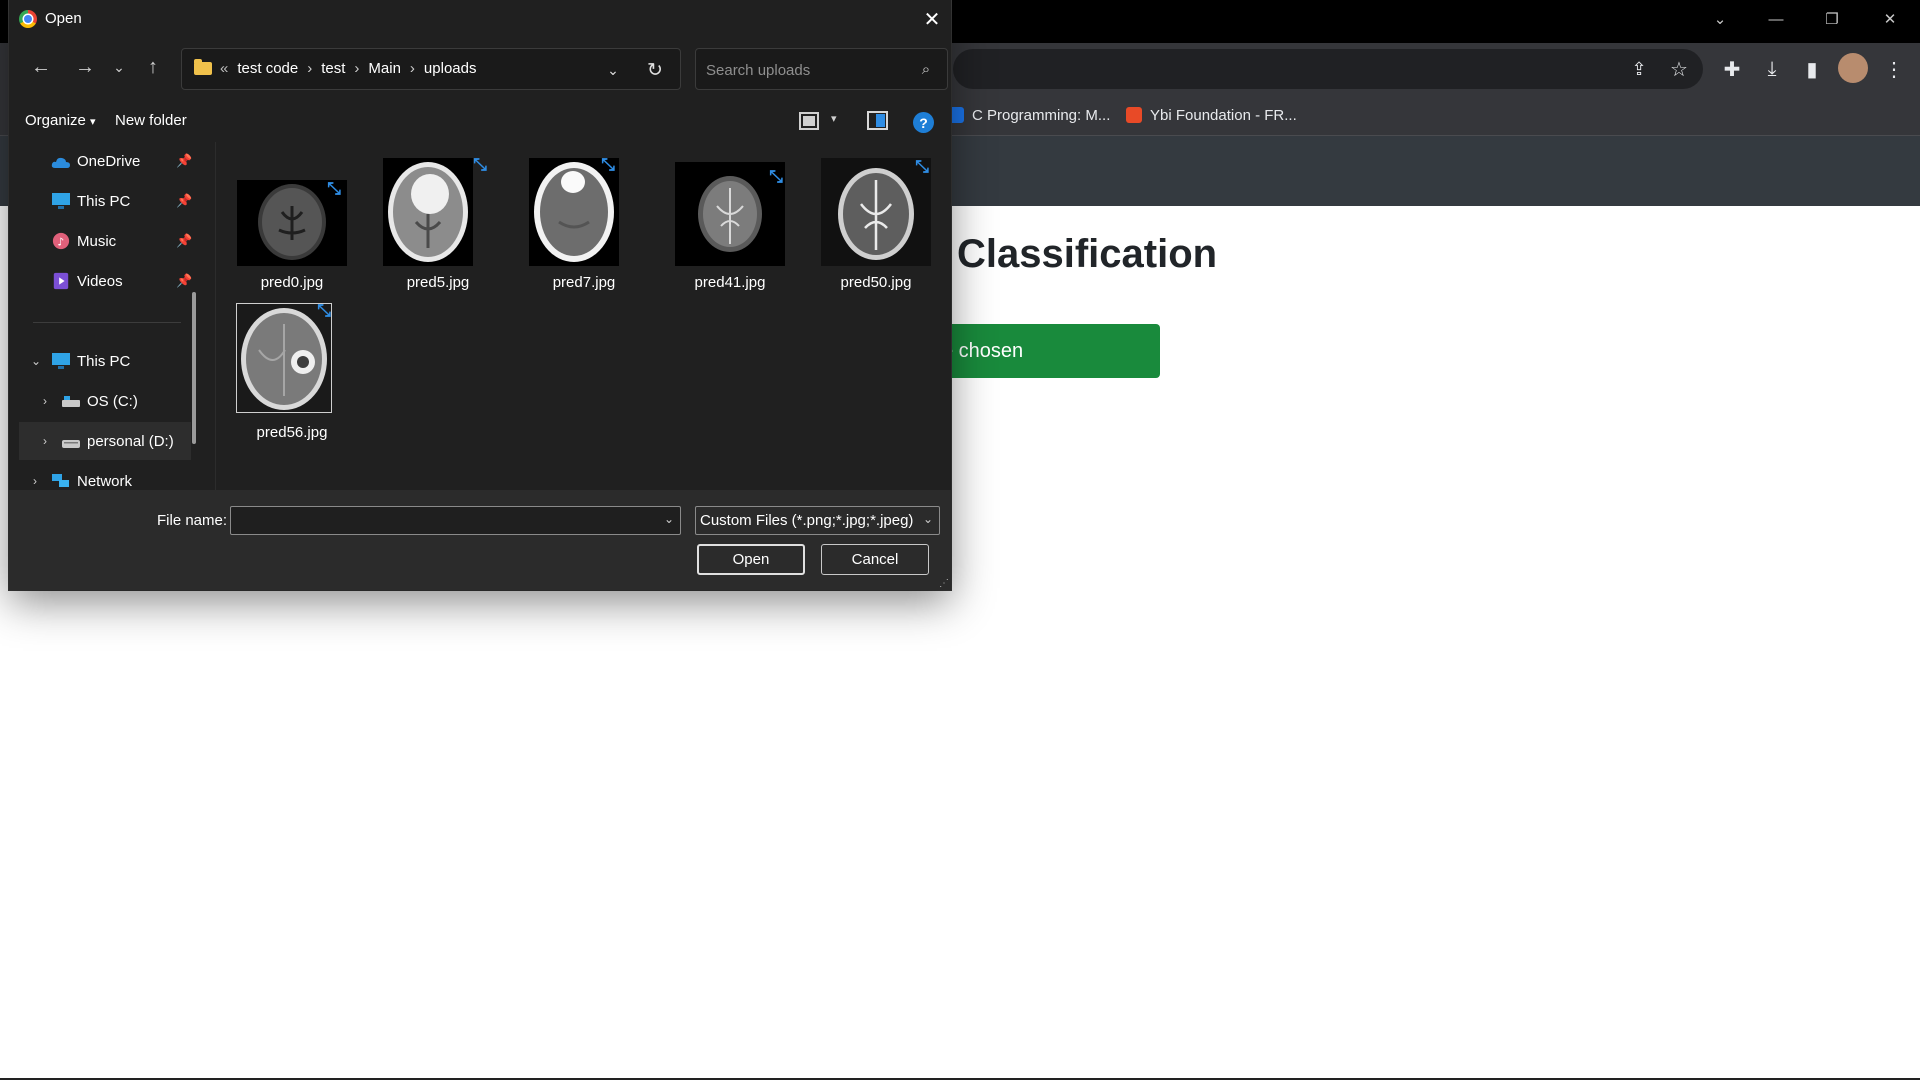  Describe the element at coordinates (809, 121) in the screenshot. I see `change-view-icon` at that location.